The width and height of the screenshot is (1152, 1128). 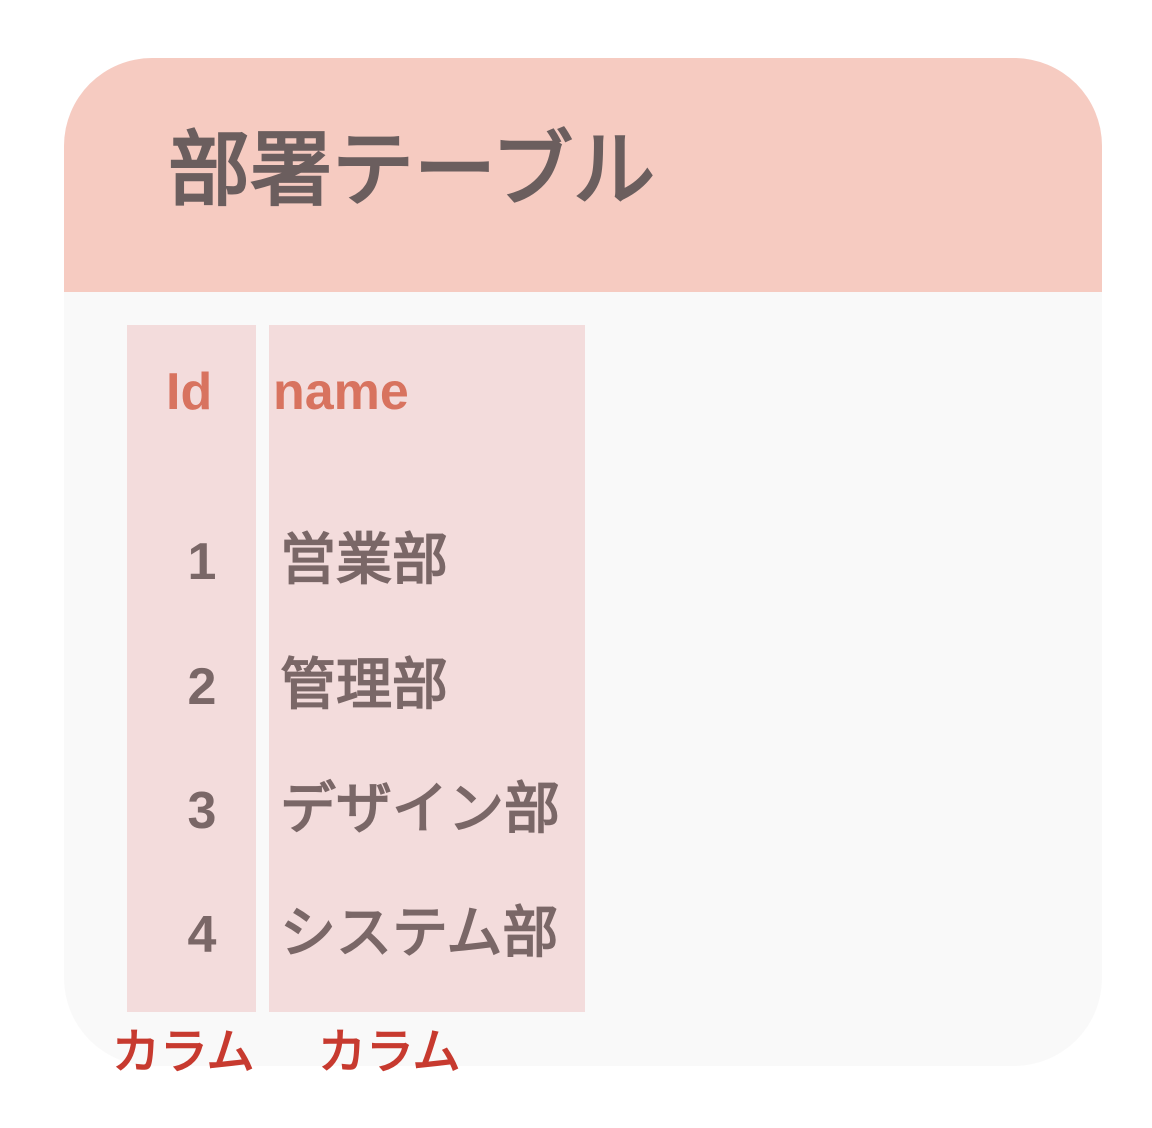 What do you see at coordinates (412, 170) in the screenshot?
I see `table-title: 部署テーブル` at bounding box center [412, 170].